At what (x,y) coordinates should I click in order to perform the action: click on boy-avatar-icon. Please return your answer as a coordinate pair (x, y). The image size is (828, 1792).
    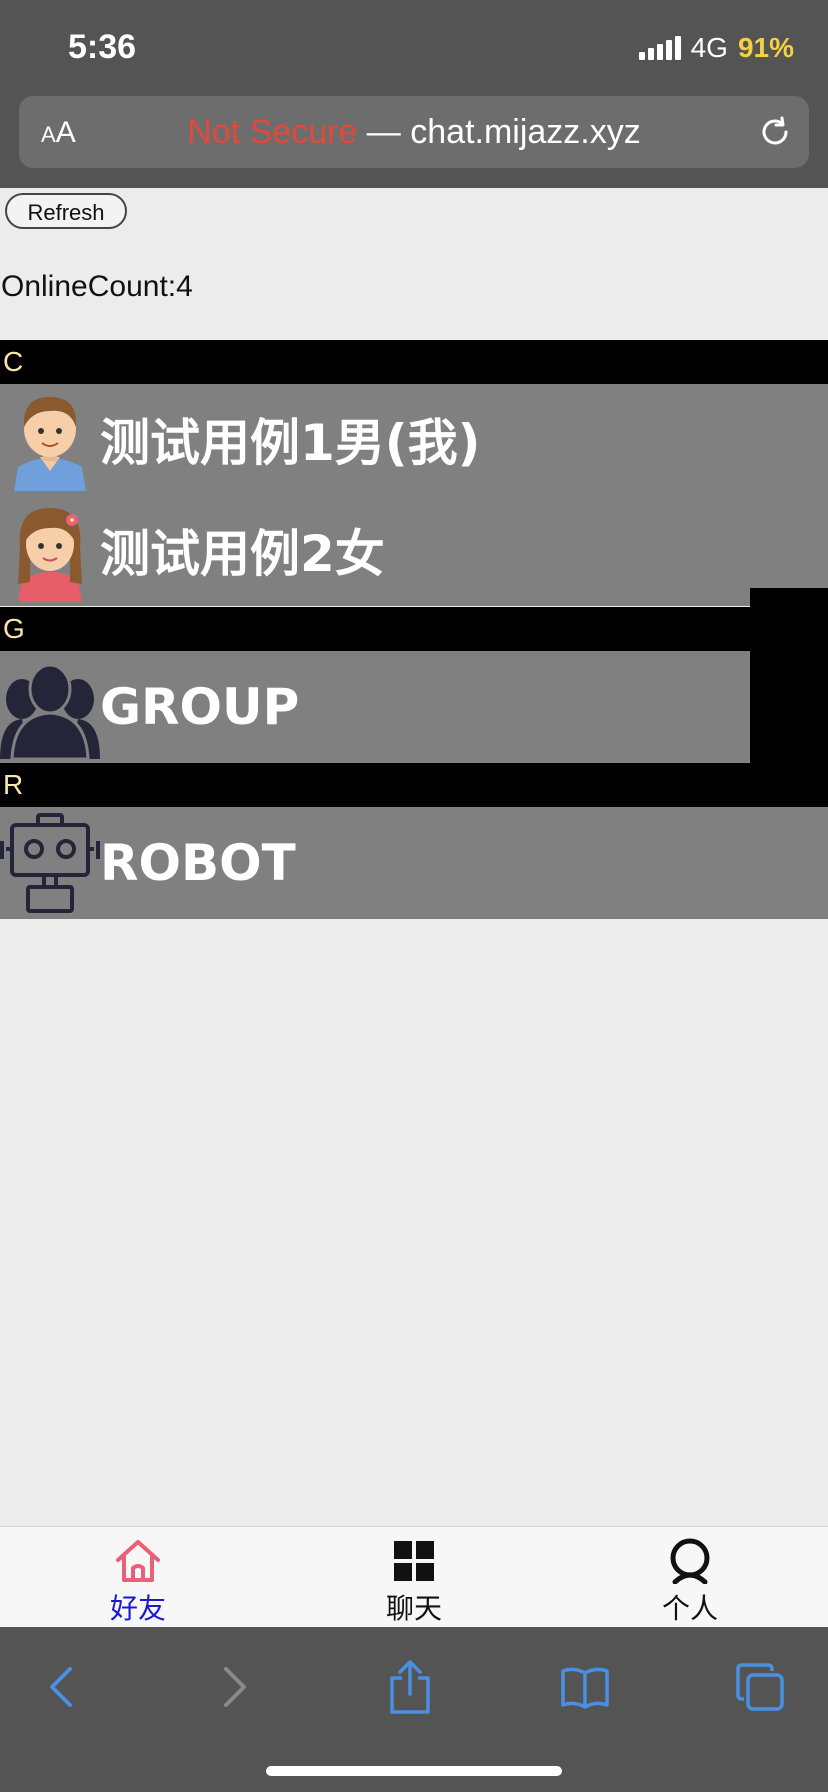
    Looking at the image, I should click on (50, 439).